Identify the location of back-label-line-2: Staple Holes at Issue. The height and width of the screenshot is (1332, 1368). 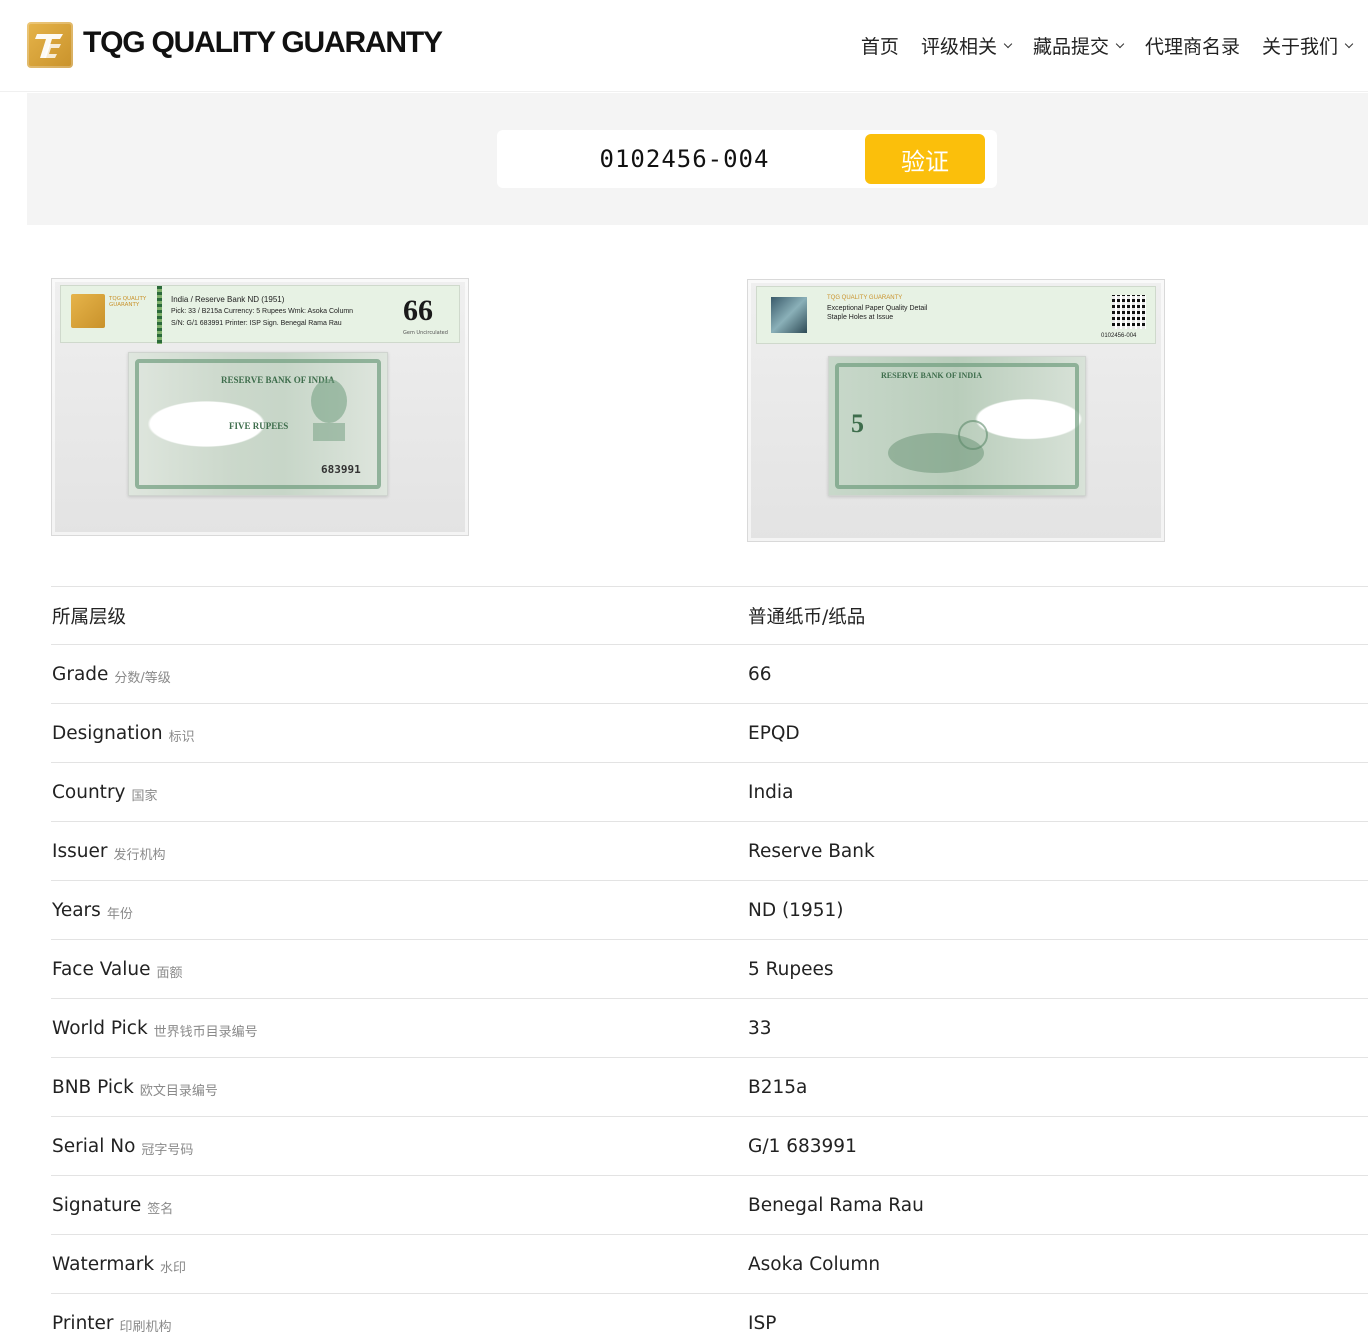
(860, 317).